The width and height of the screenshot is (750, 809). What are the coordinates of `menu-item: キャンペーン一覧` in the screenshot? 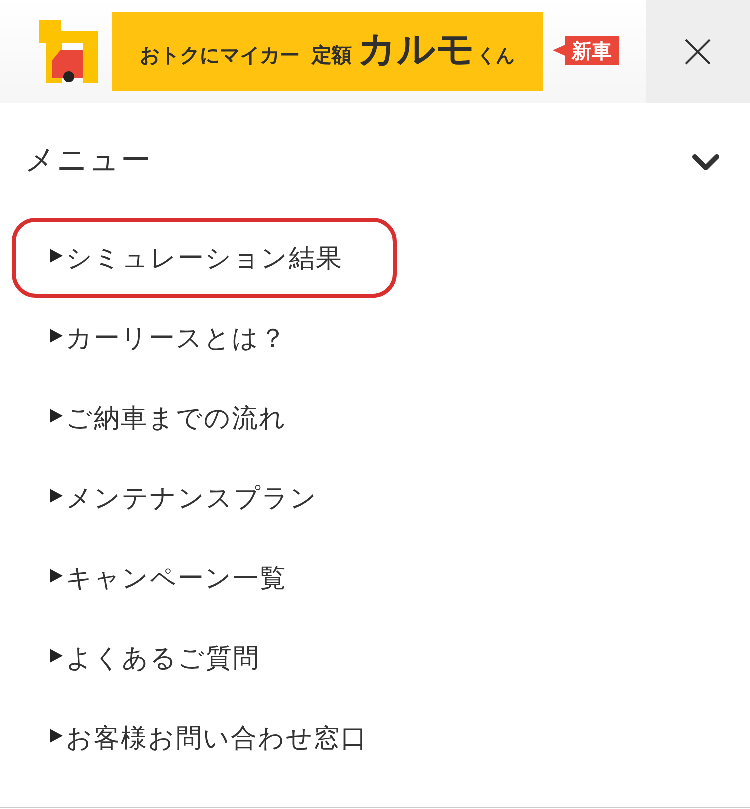 It's located at (176, 578).